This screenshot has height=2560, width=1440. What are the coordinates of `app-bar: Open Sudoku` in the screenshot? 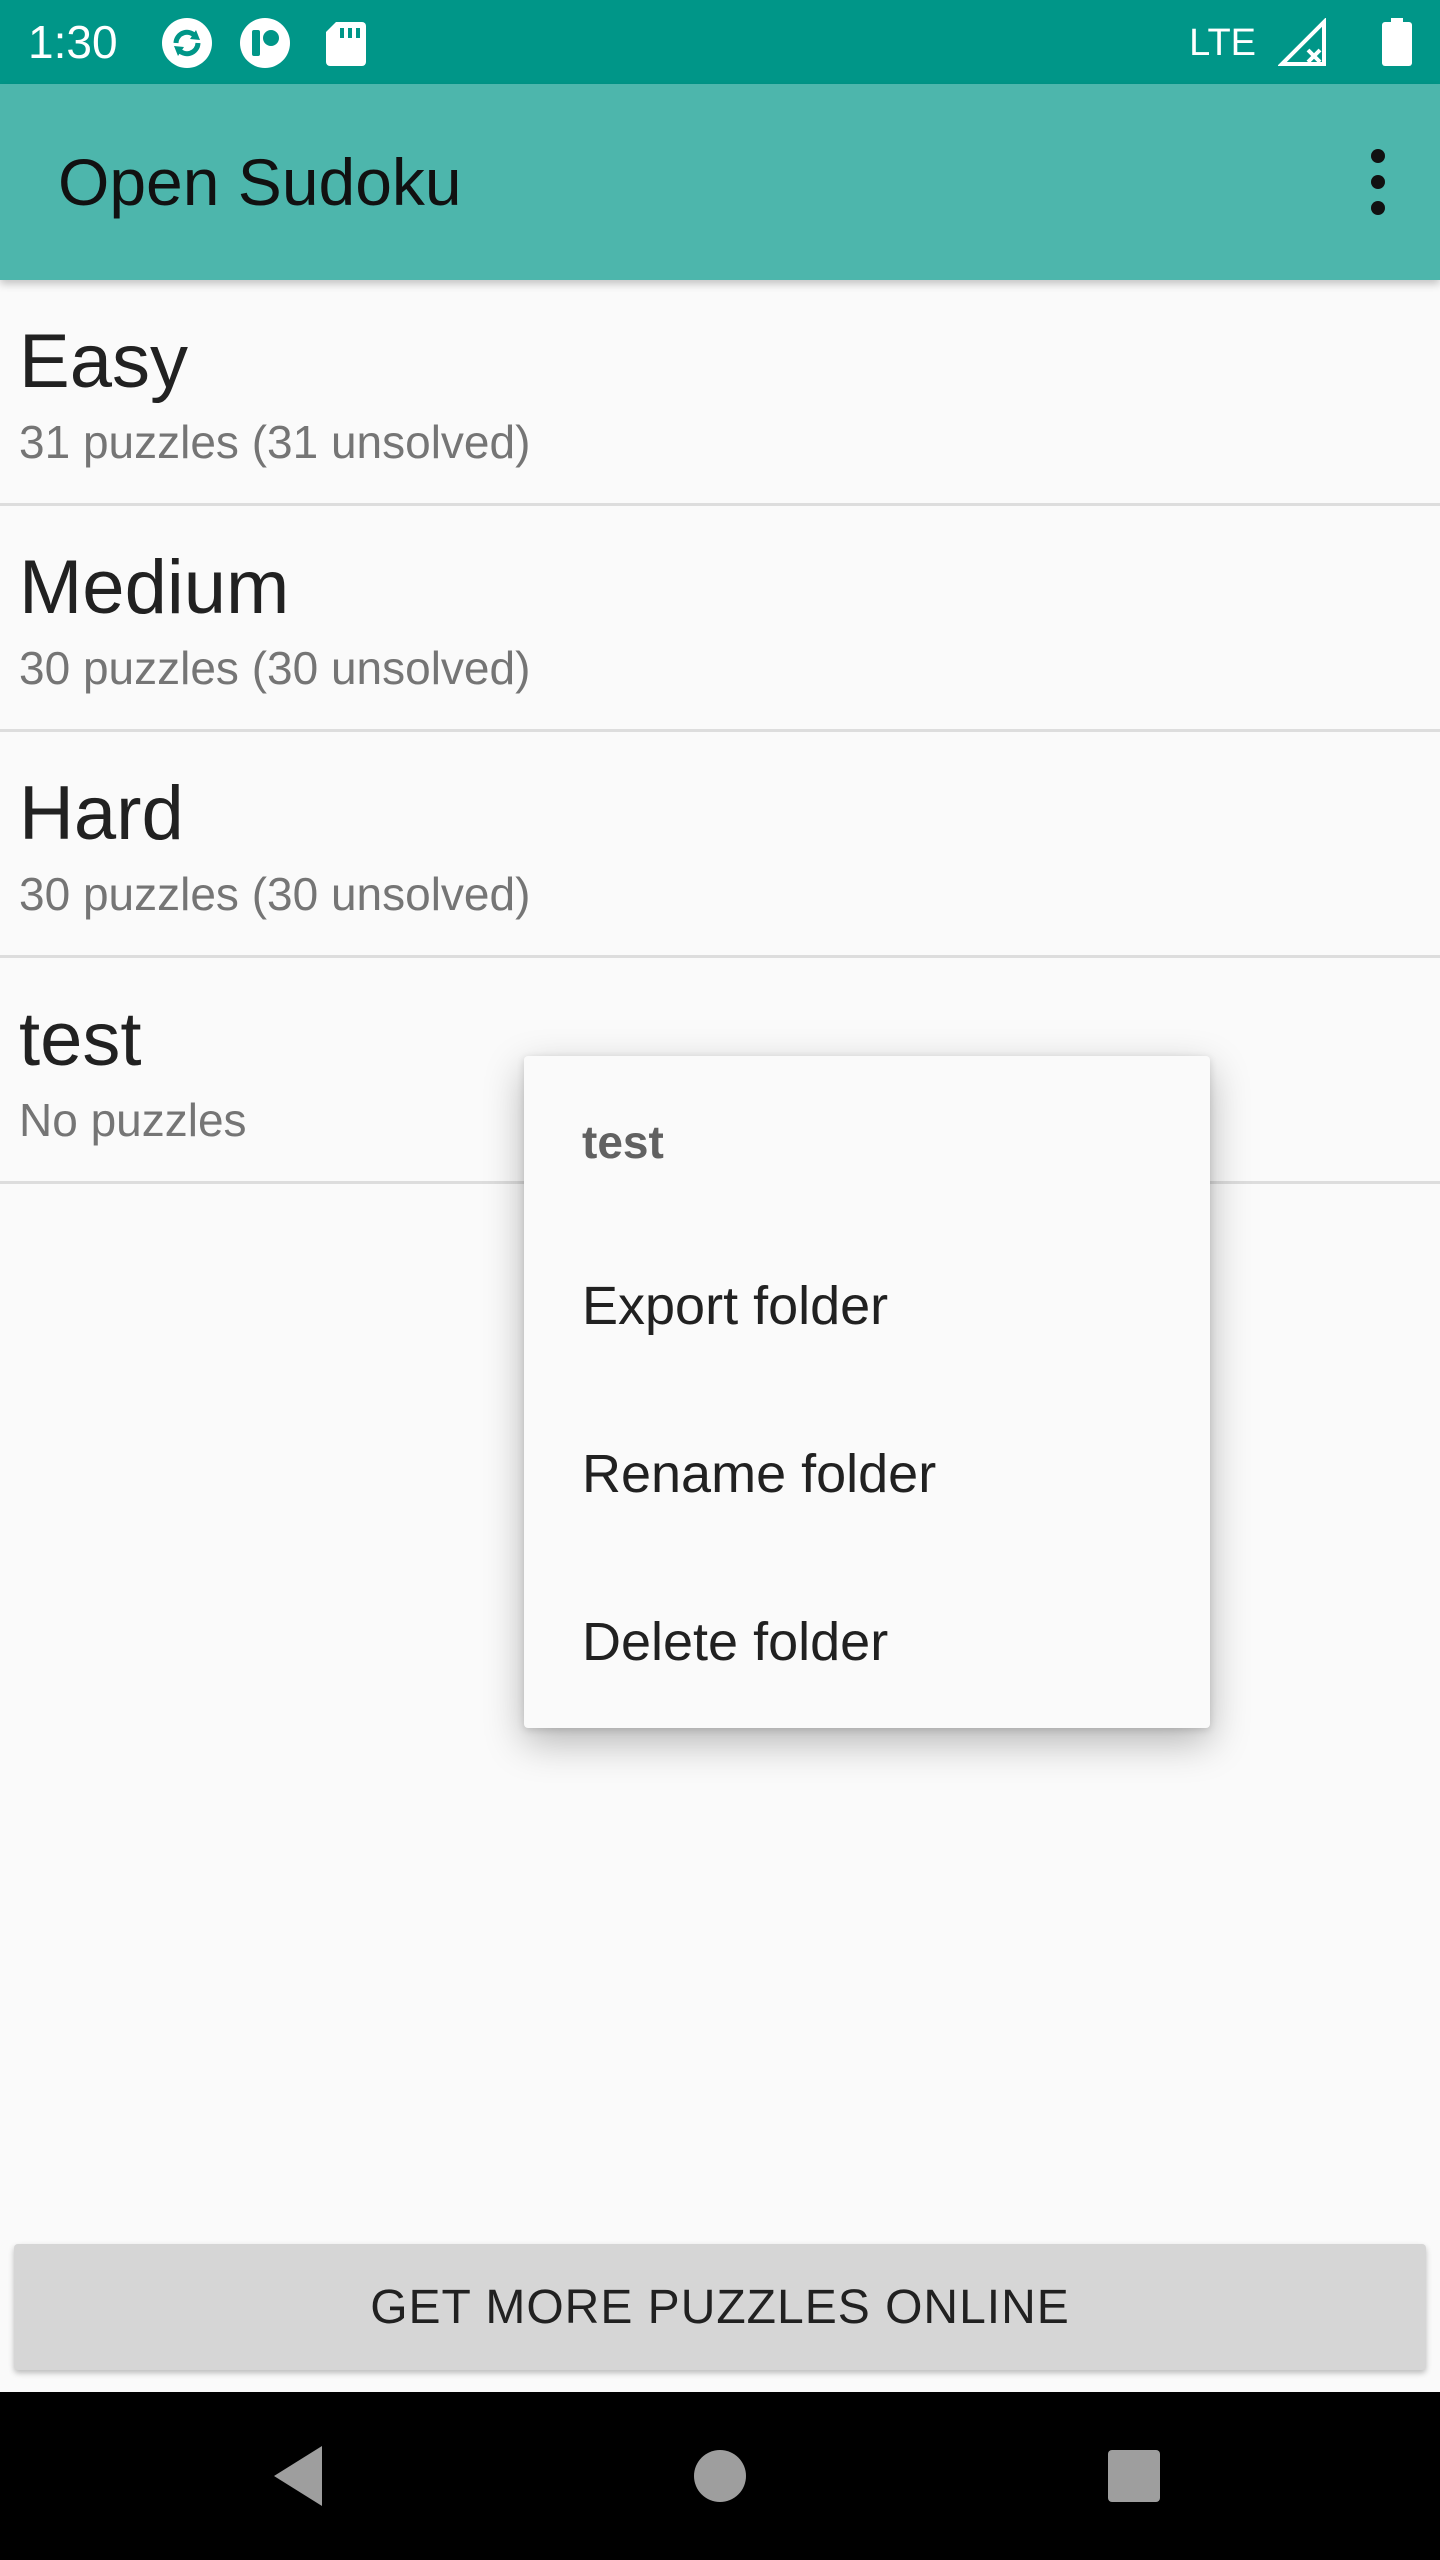 It's located at (720, 182).